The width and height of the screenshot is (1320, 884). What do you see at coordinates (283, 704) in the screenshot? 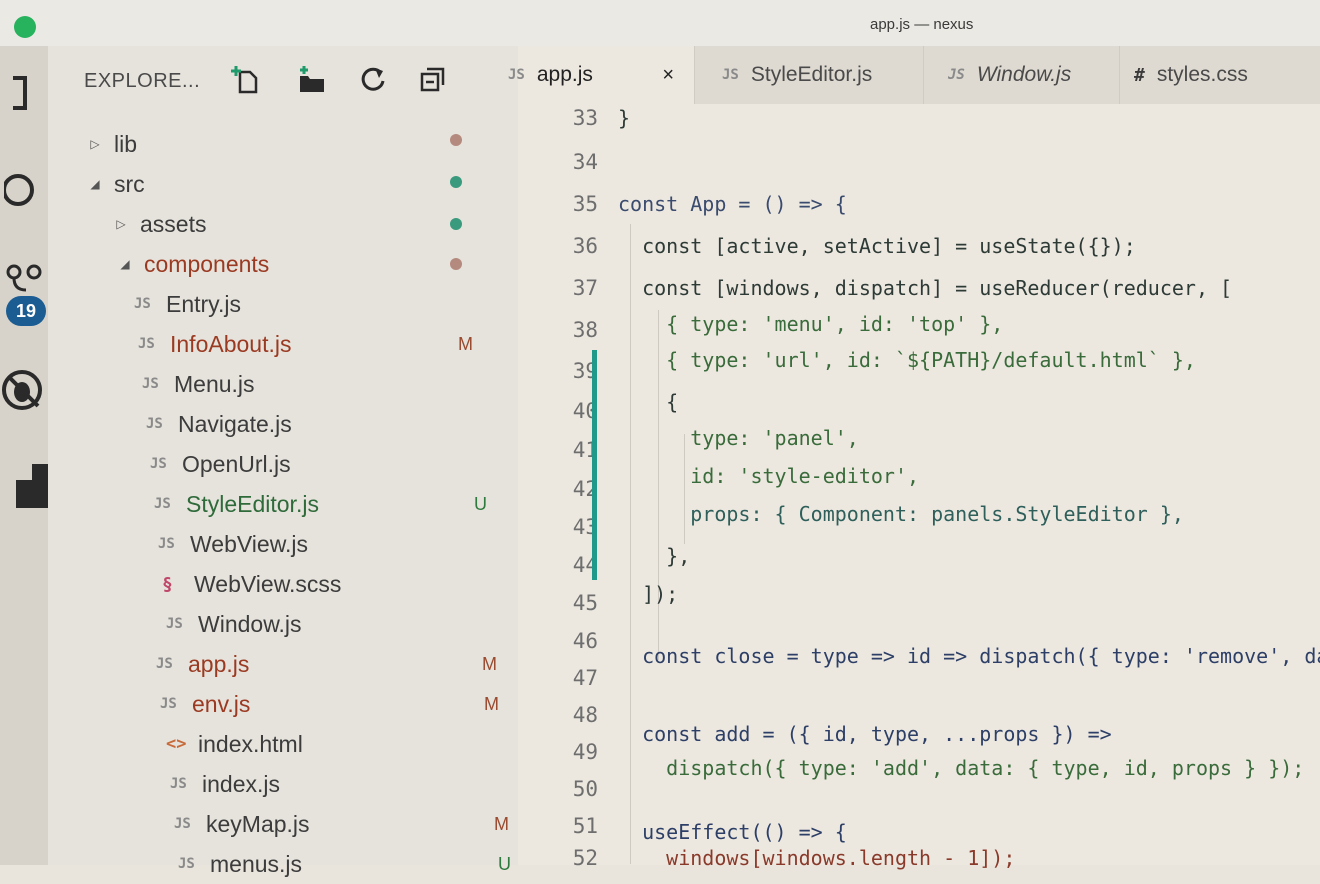
I see `tree-file-env: JS env.js M` at bounding box center [283, 704].